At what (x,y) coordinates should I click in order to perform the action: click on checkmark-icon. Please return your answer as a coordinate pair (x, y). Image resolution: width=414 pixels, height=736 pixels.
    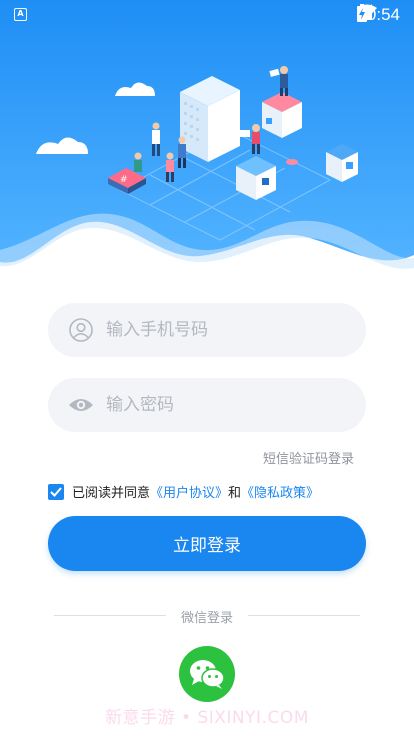
    Looking at the image, I should click on (56, 491).